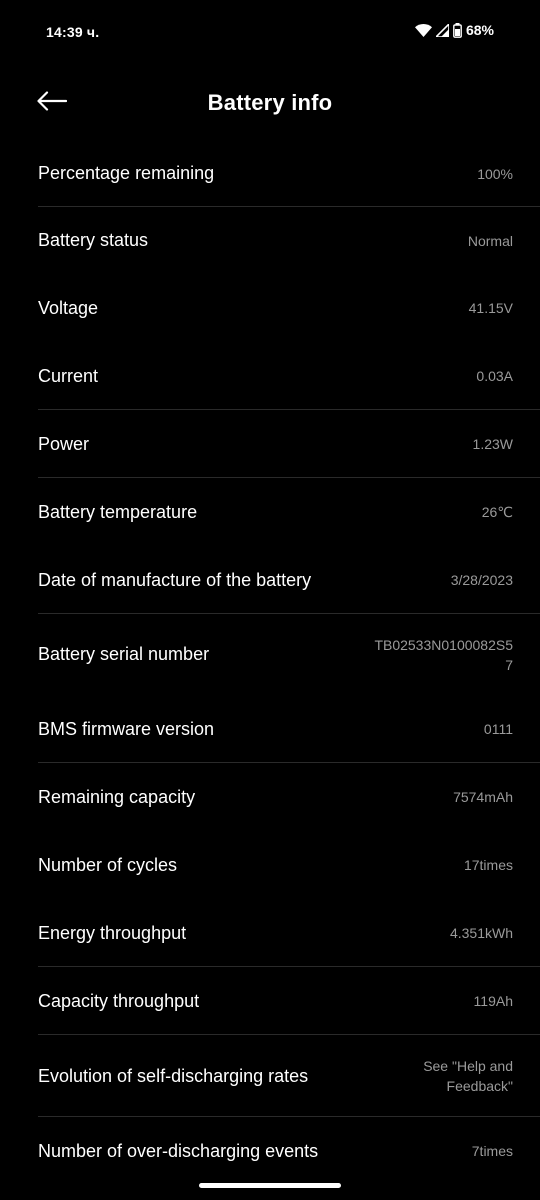 The image size is (540, 1200). I want to click on home-indicator, so click(270, 1185).